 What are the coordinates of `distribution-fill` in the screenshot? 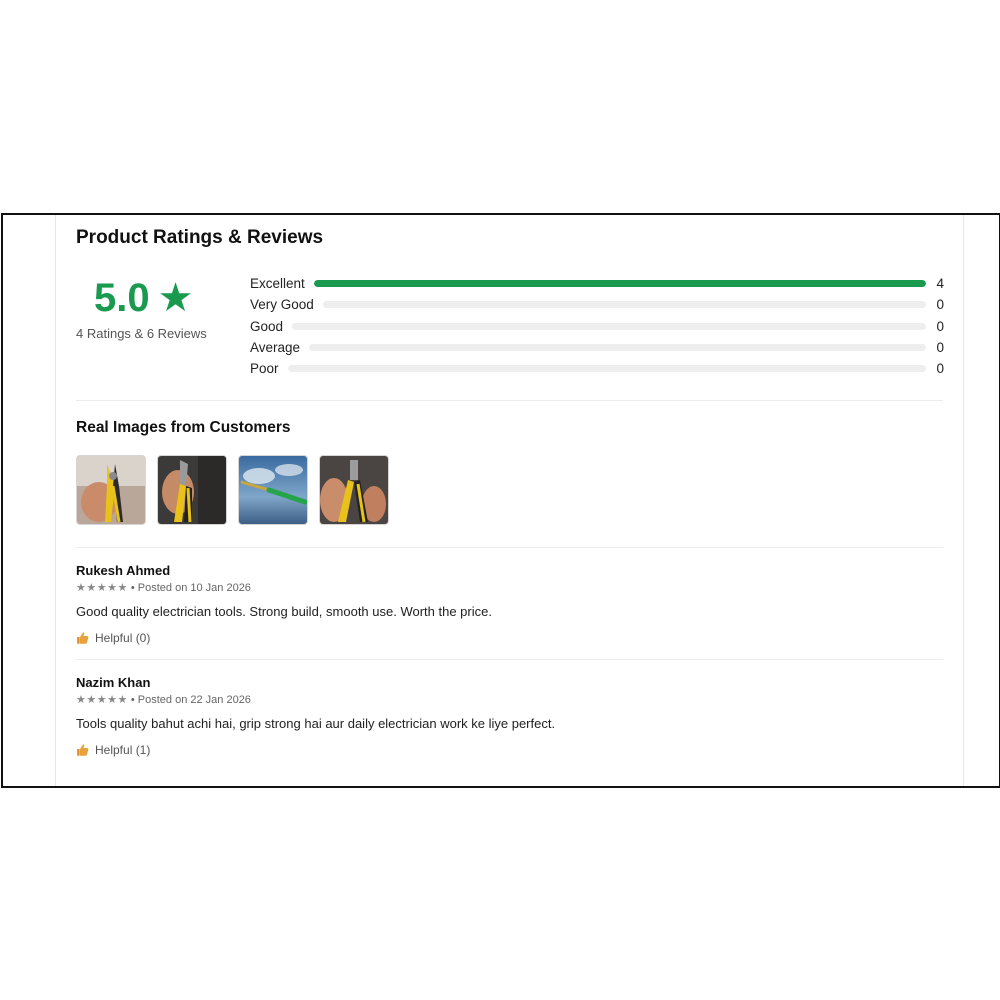 It's located at (619, 284).